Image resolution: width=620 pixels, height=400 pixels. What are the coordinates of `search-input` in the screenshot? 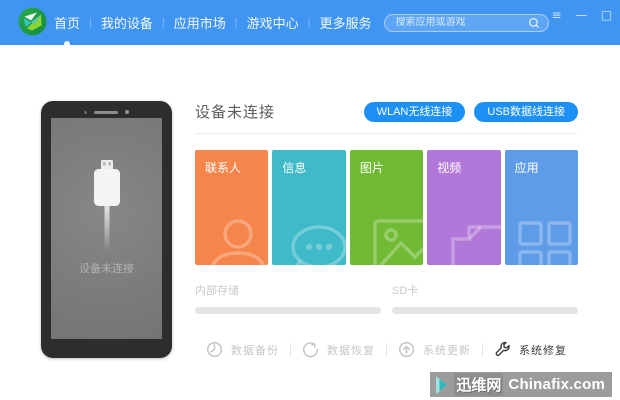 It's located at (461, 22).